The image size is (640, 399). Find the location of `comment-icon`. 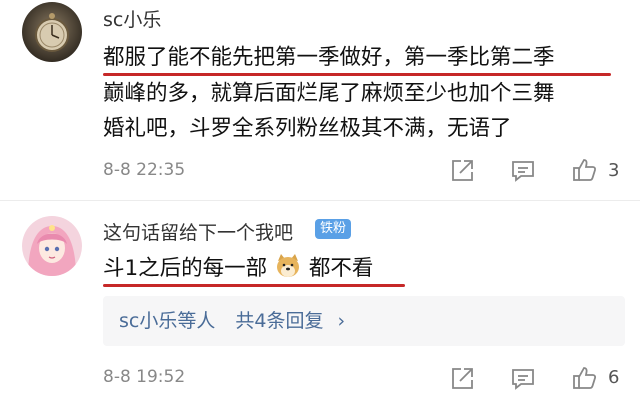

comment-icon is located at coordinates (523, 379).